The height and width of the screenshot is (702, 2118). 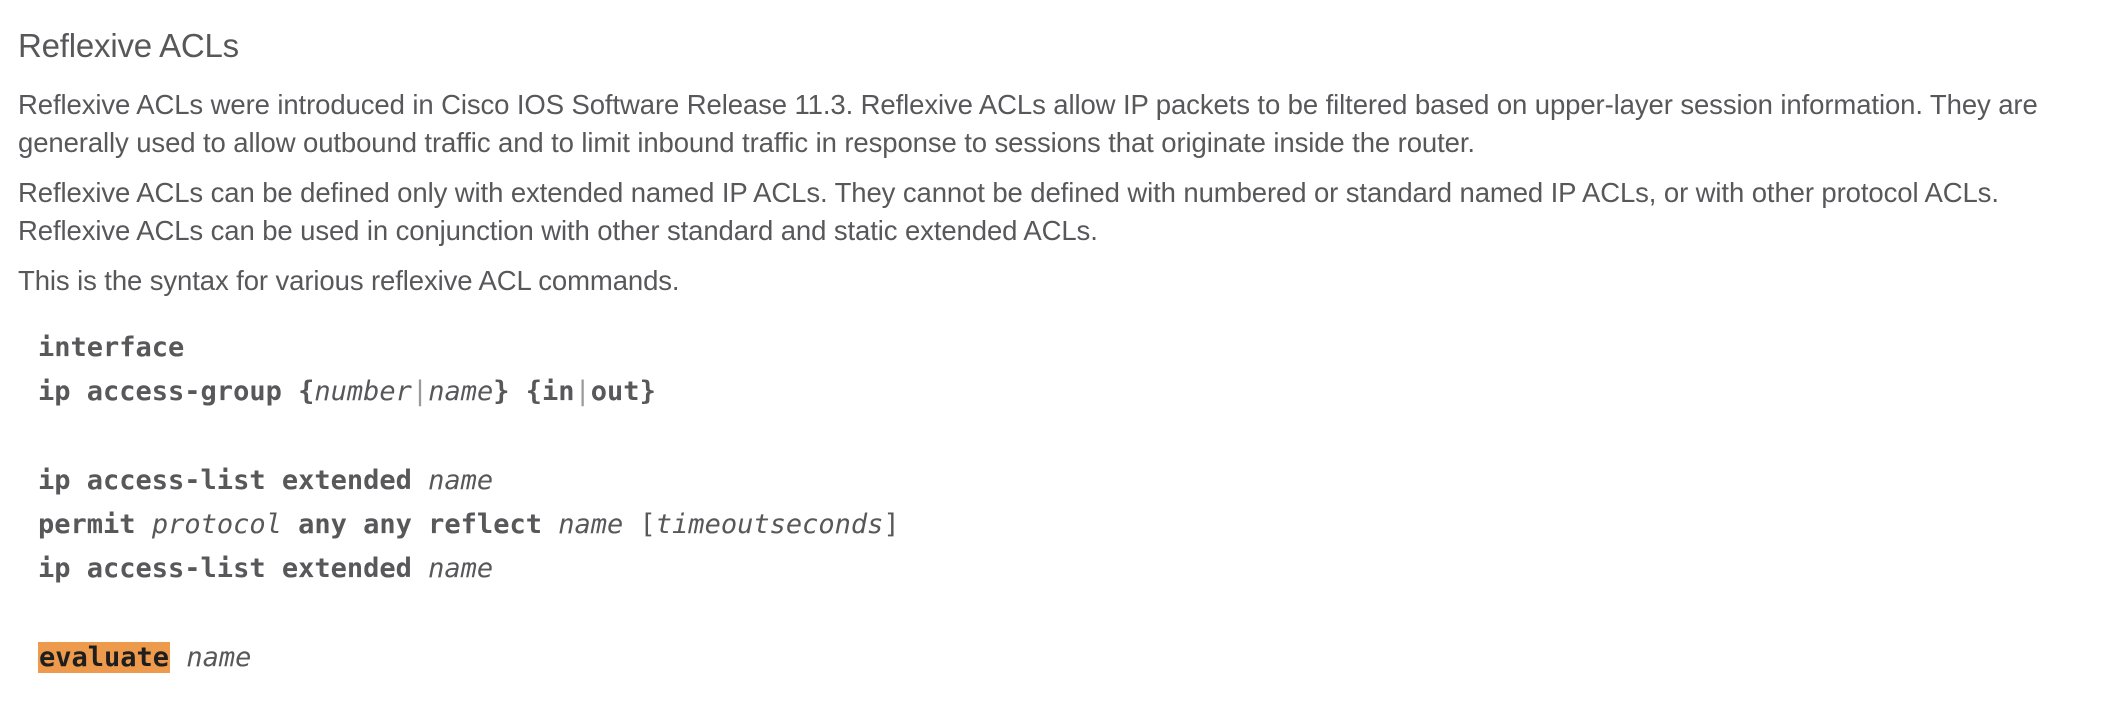 I want to click on code-option: in, so click(x=558, y=391).